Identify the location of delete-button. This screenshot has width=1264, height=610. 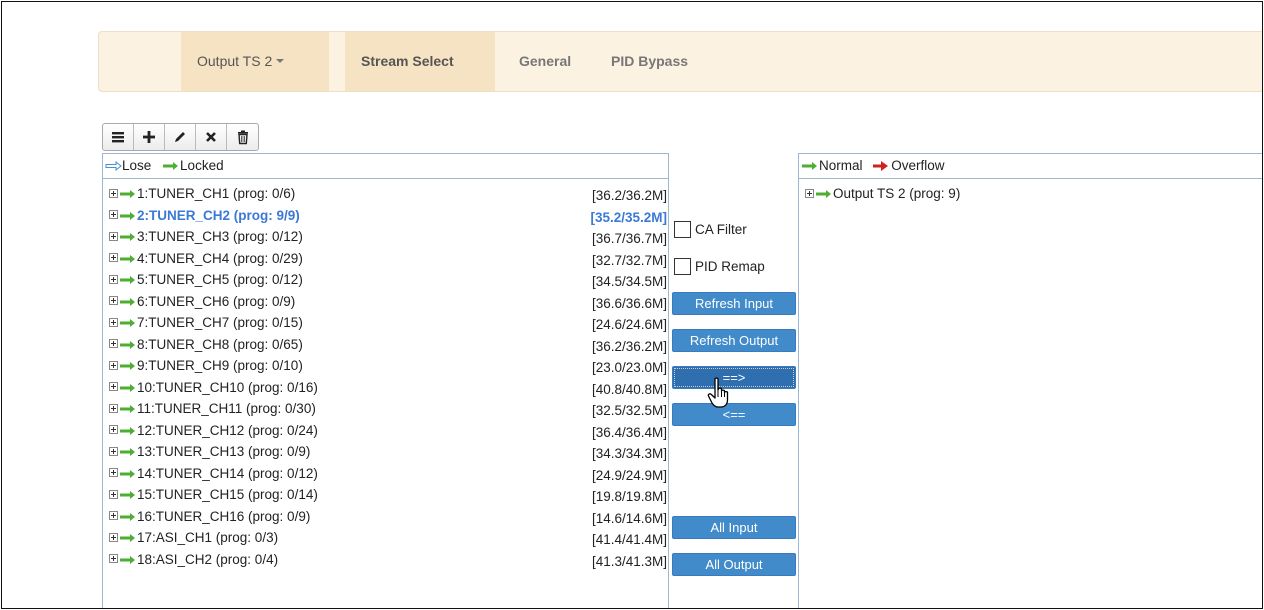
(242, 137).